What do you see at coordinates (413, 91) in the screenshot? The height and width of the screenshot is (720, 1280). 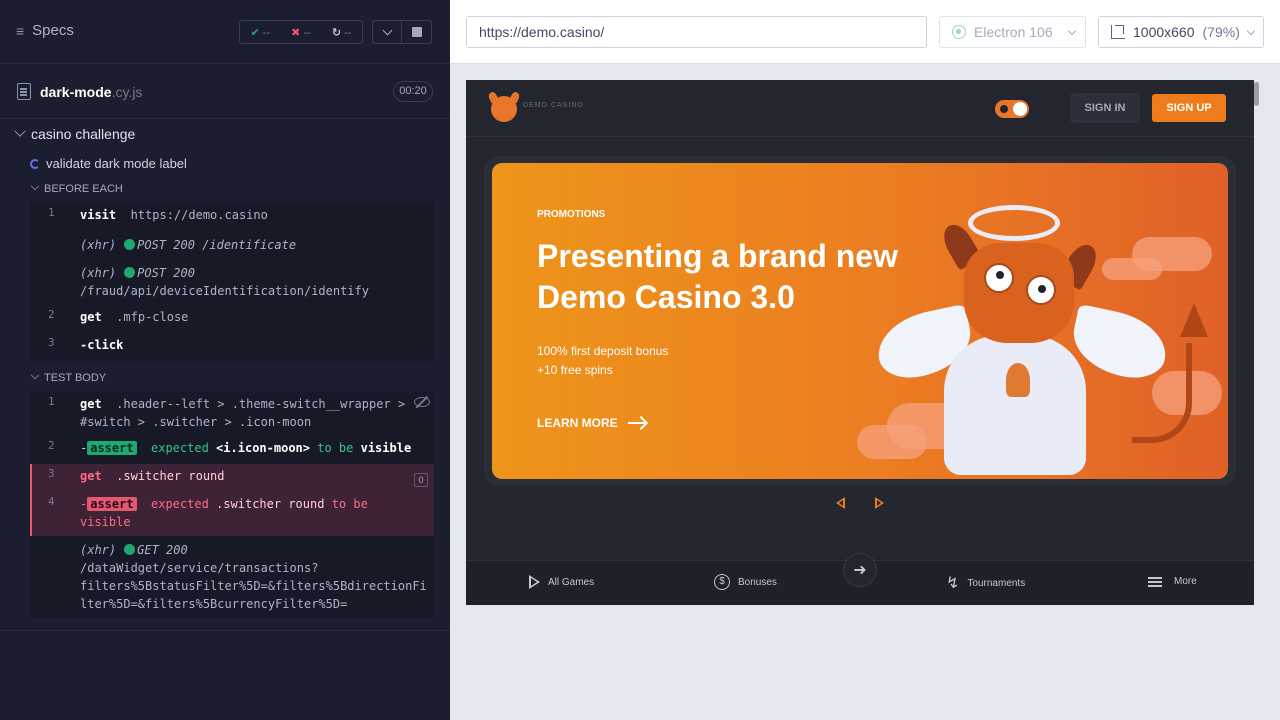 I see `run-duration: 00:20` at bounding box center [413, 91].